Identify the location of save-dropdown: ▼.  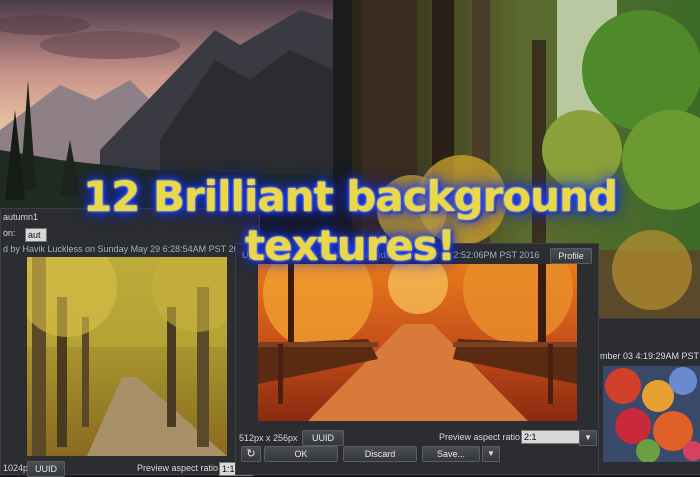
(491, 454).